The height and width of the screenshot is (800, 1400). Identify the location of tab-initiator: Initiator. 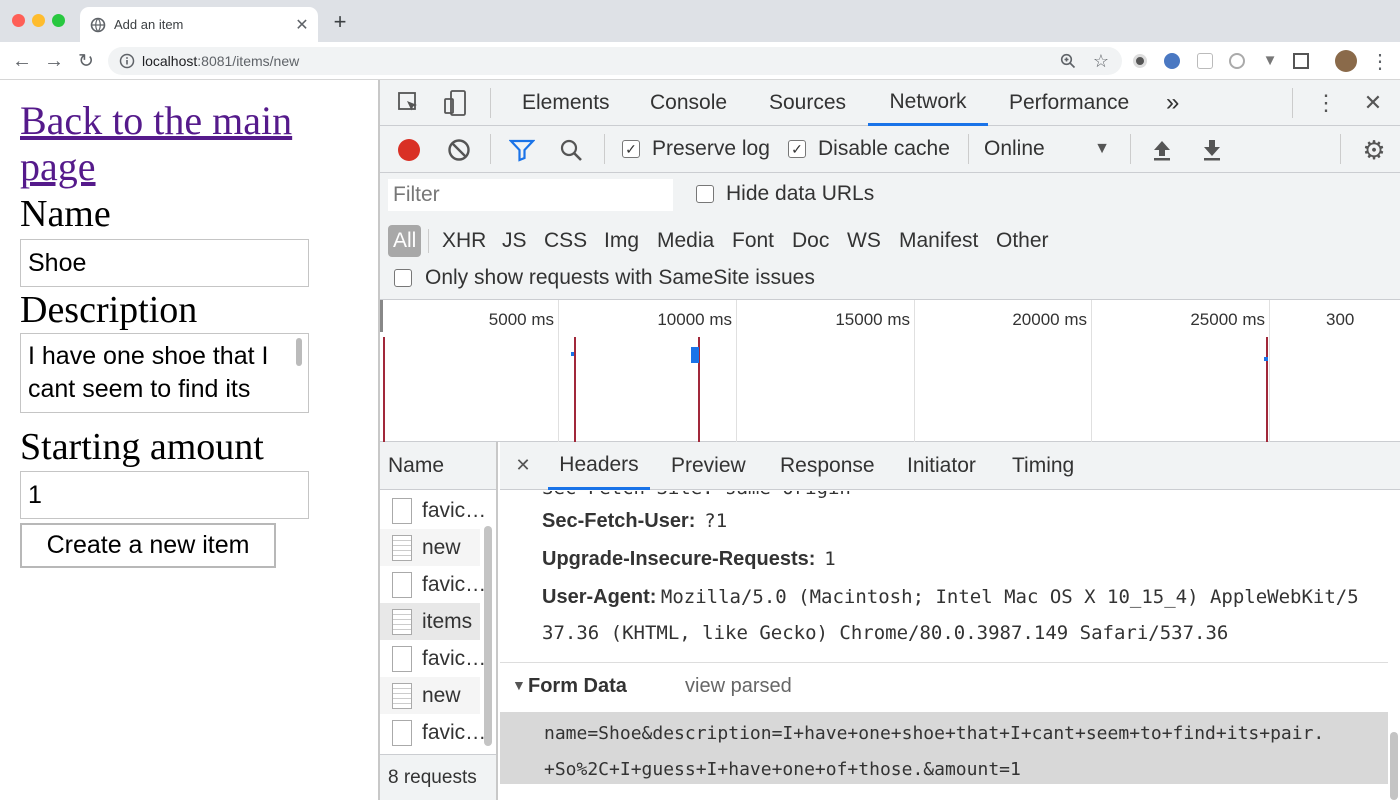
(941, 466).